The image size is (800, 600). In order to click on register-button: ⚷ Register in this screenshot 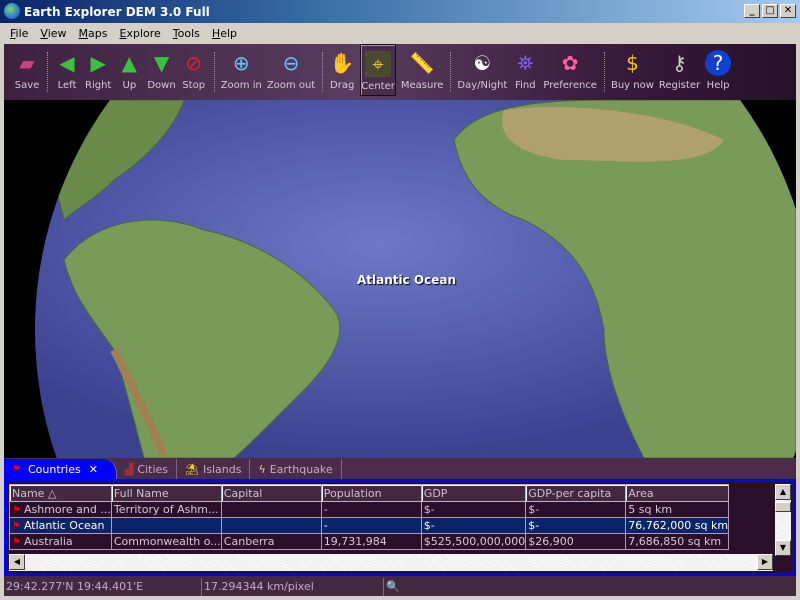, I will do `click(679, 70)`.